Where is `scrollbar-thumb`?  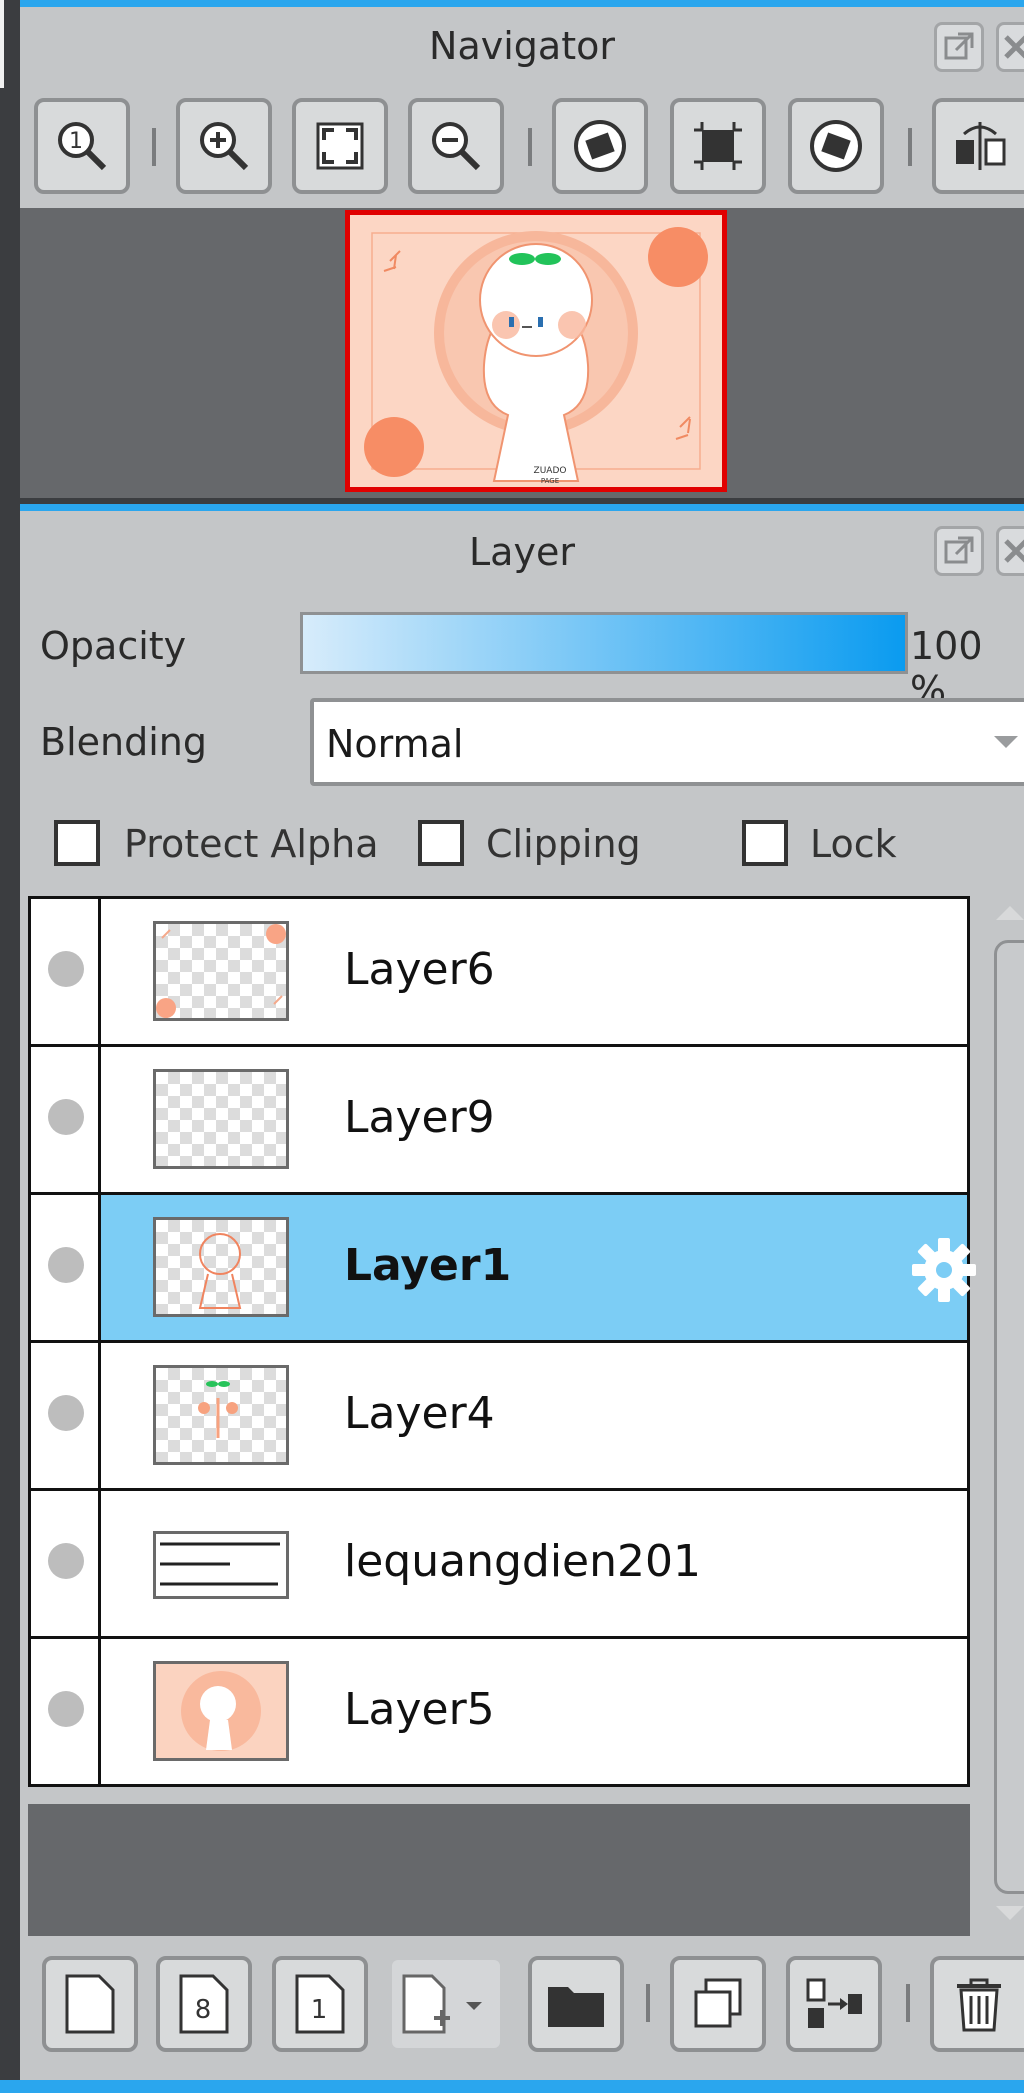 scrollbar-thumb is located at coordinates (1009, 1417).